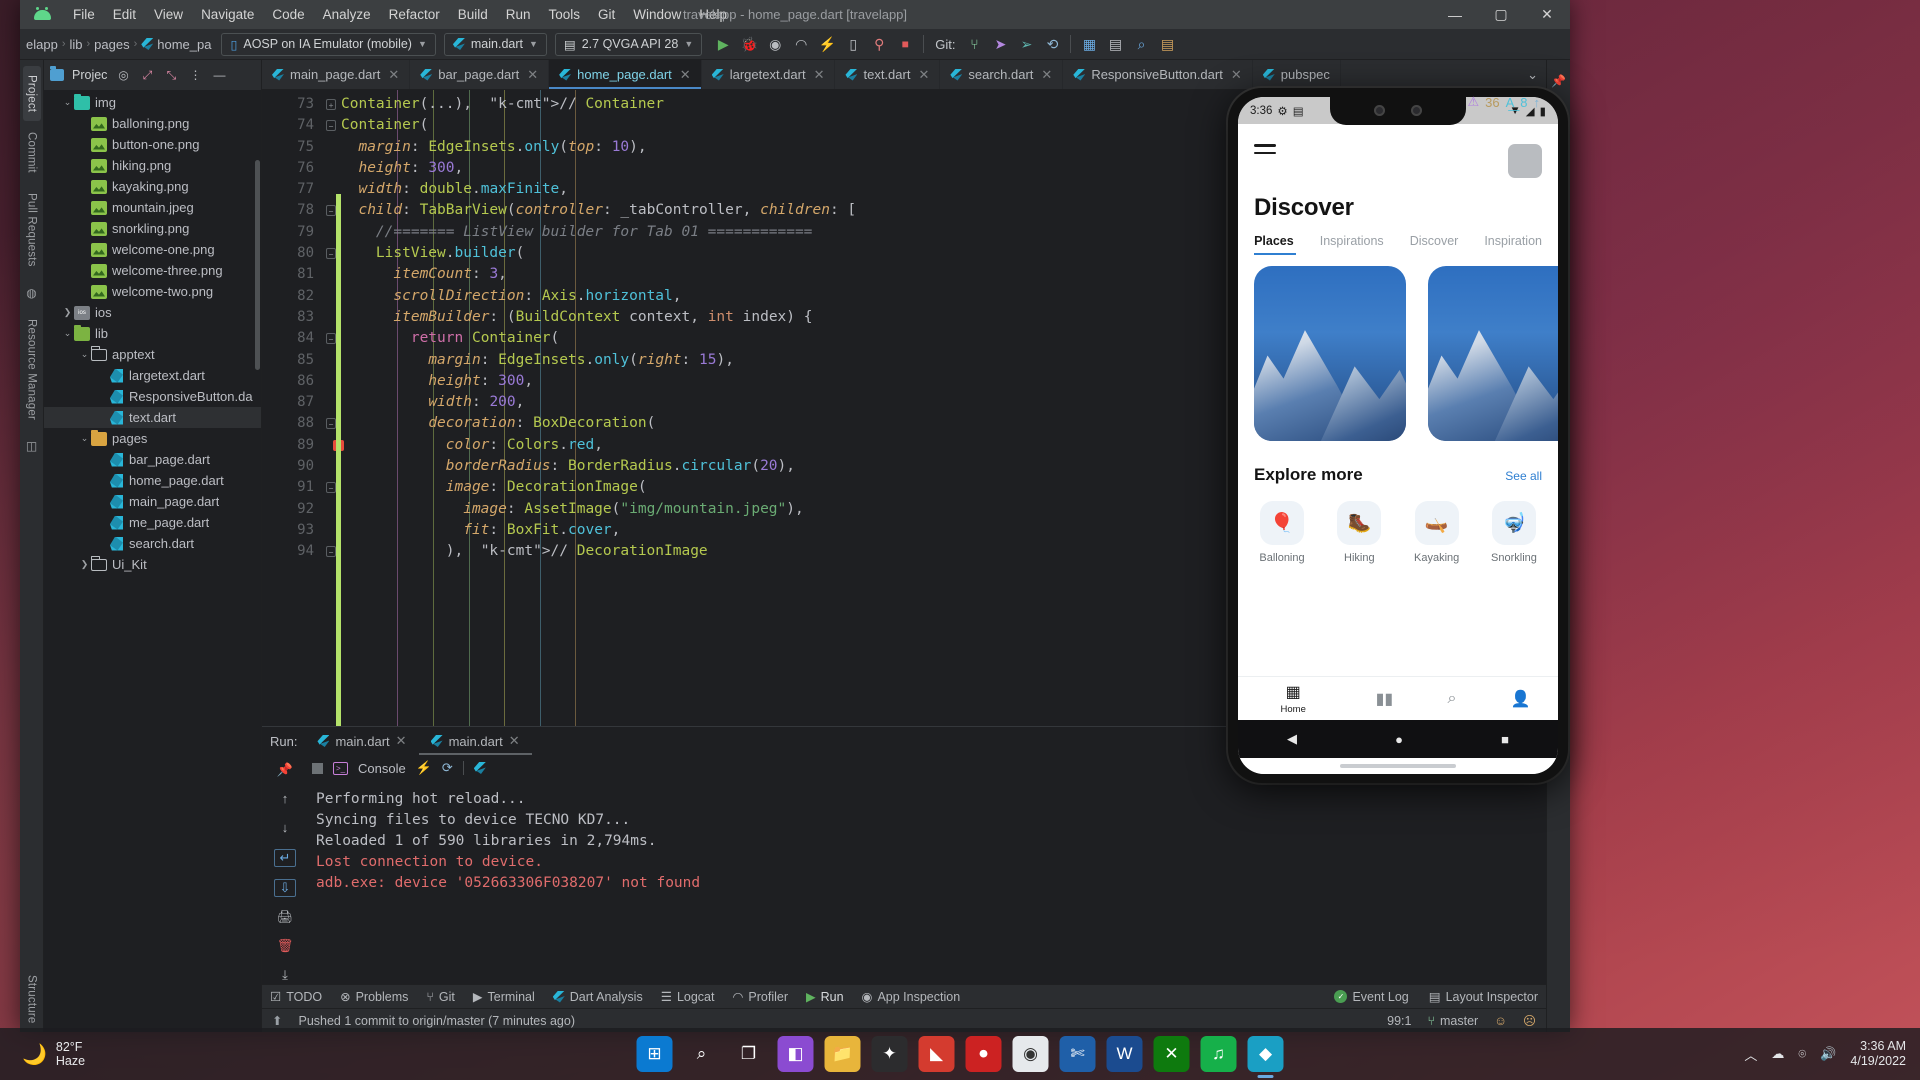 The width and height of the screenshot is (1920, 1080). Describe the element at coordinates (598, 997) in the screenshot. I see `toolwin-dart-analysis: Dart Analysis` at that location.